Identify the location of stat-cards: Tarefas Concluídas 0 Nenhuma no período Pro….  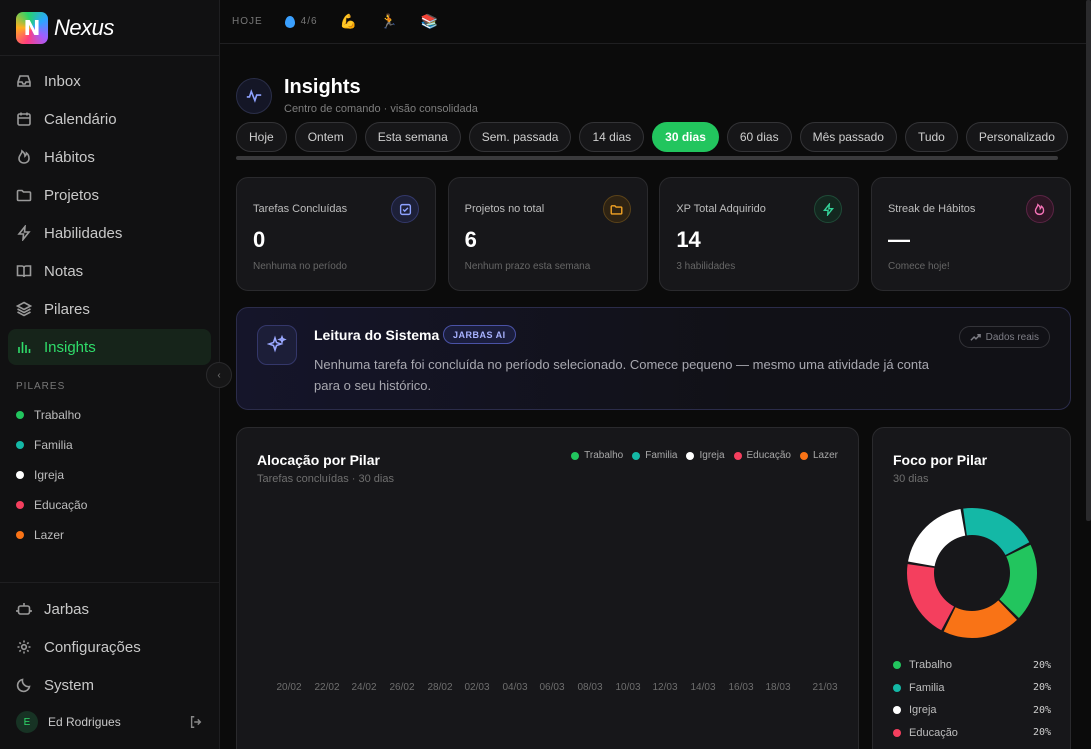
(653, 234).